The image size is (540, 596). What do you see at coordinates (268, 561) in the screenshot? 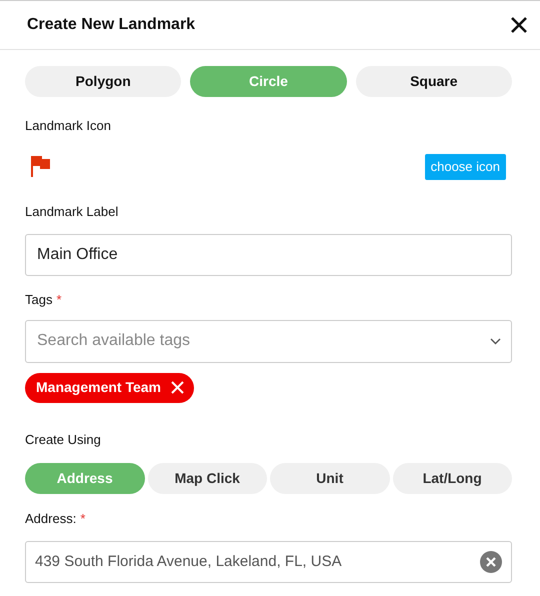
I see `address-field: 439 South Florida Avenue, Lakeland, FL, USA` at bounding box center [268, 561].